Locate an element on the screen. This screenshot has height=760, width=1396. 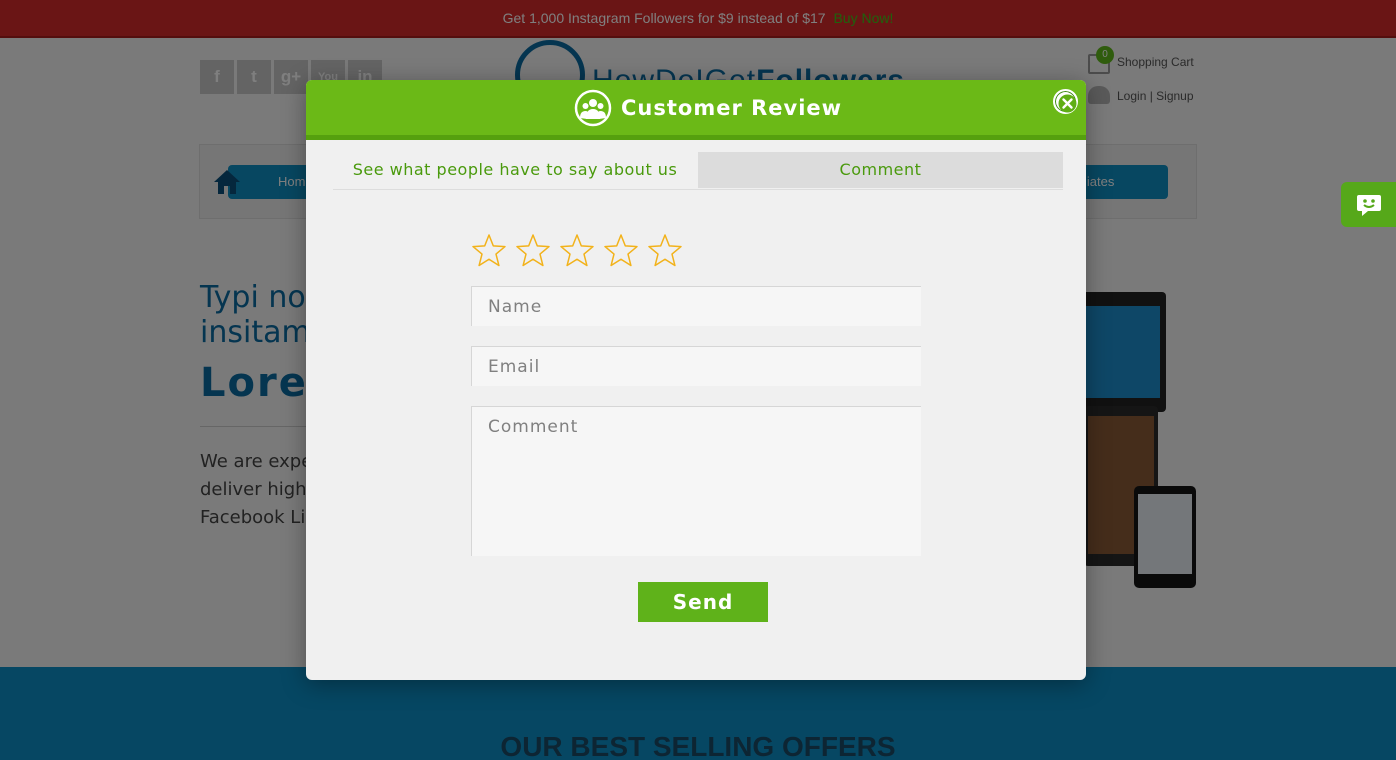
tab-reviews: See what people have to say about us is located at coordinates (515, 170).